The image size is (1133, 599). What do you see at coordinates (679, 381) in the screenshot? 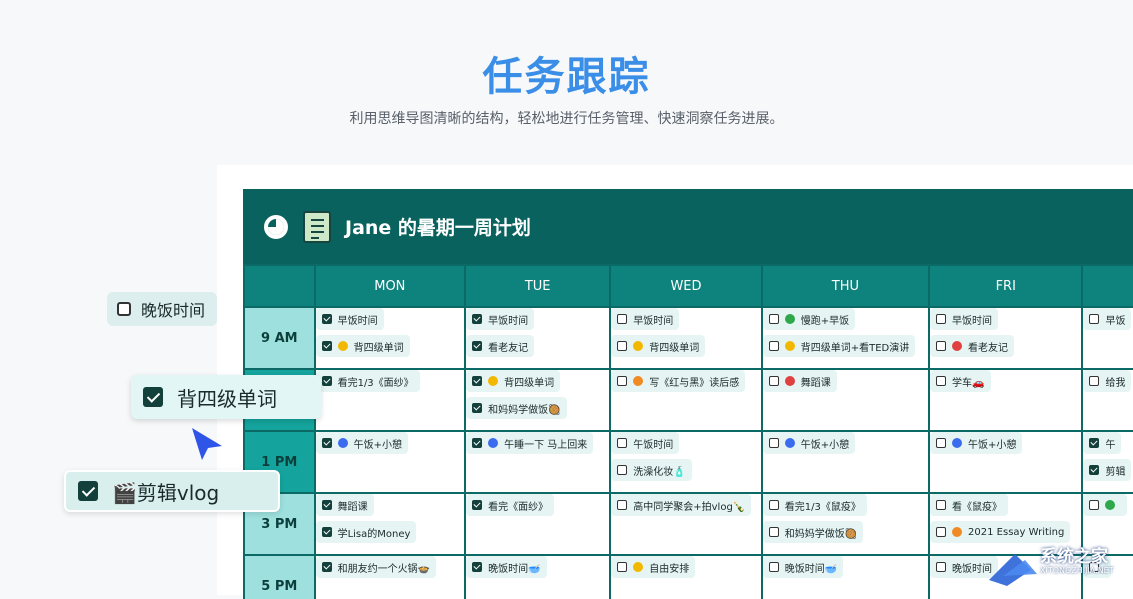
I see `task-item: 写《红与黑》读后感` at bounding box center [679, 381].